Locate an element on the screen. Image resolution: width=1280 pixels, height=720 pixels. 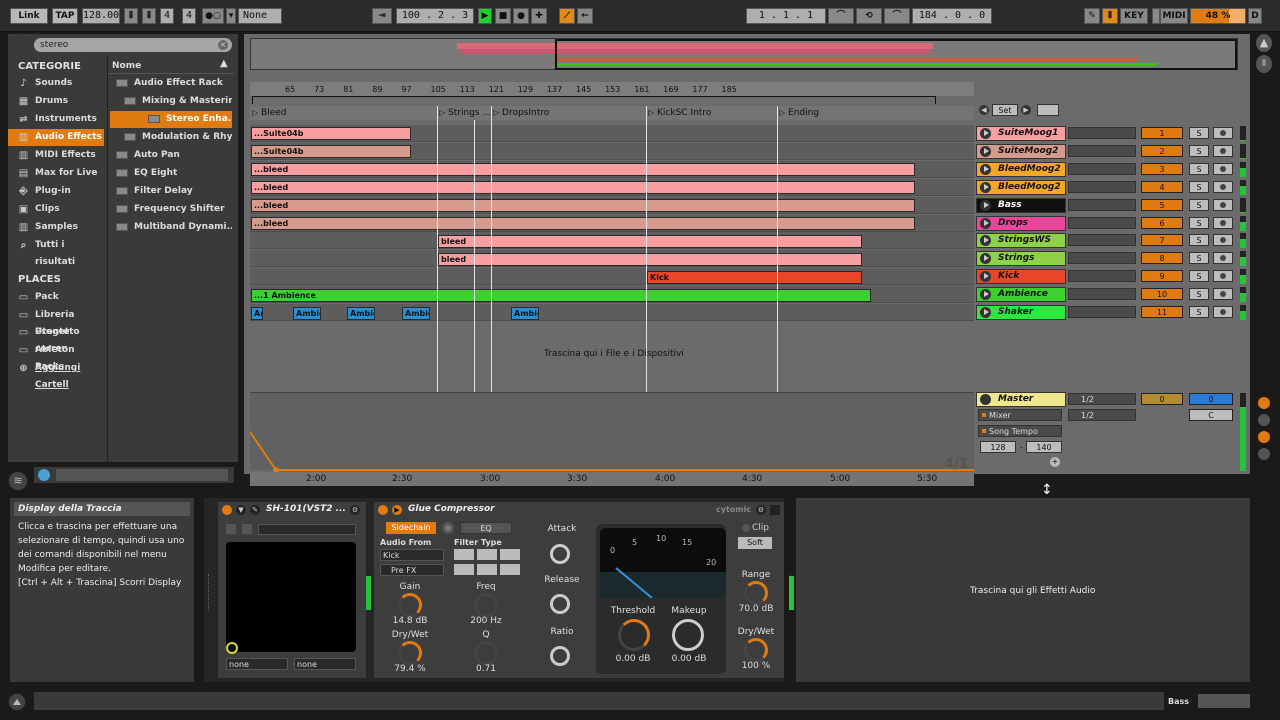
range-knob is located at coordinates (756, 593).